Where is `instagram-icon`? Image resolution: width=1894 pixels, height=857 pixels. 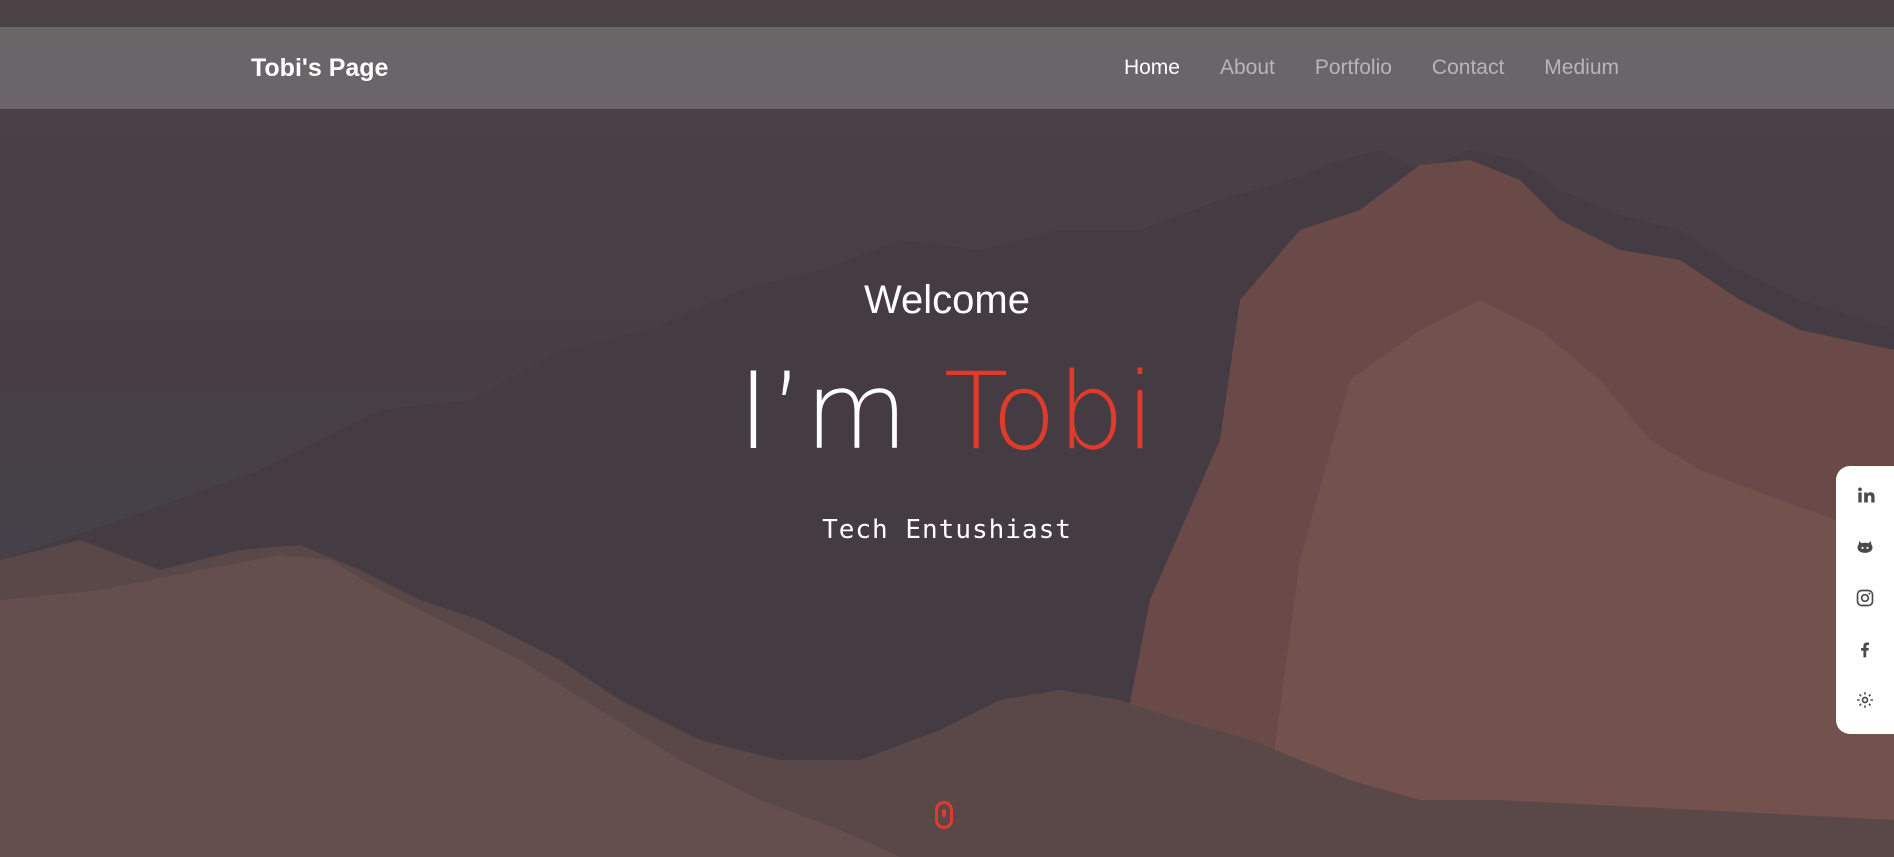 instagram-icon is located at coordinates (1865, 598).